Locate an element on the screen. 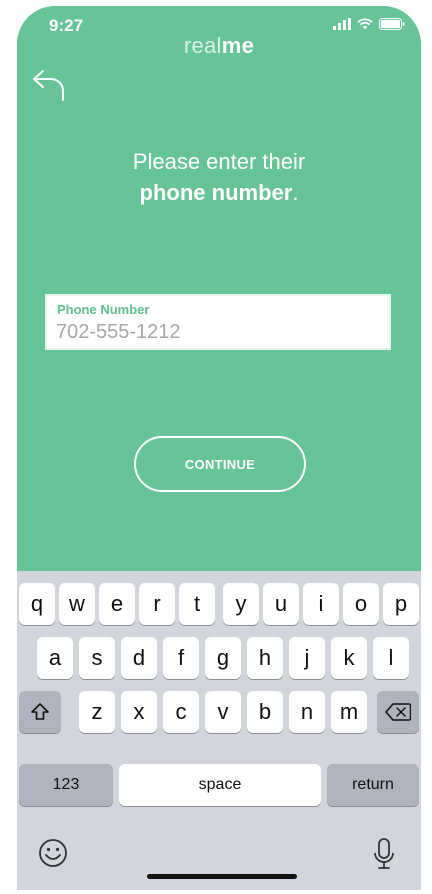 This screenshot has height=894, width=432. brand-light: real is located at coordinates (202, 45).